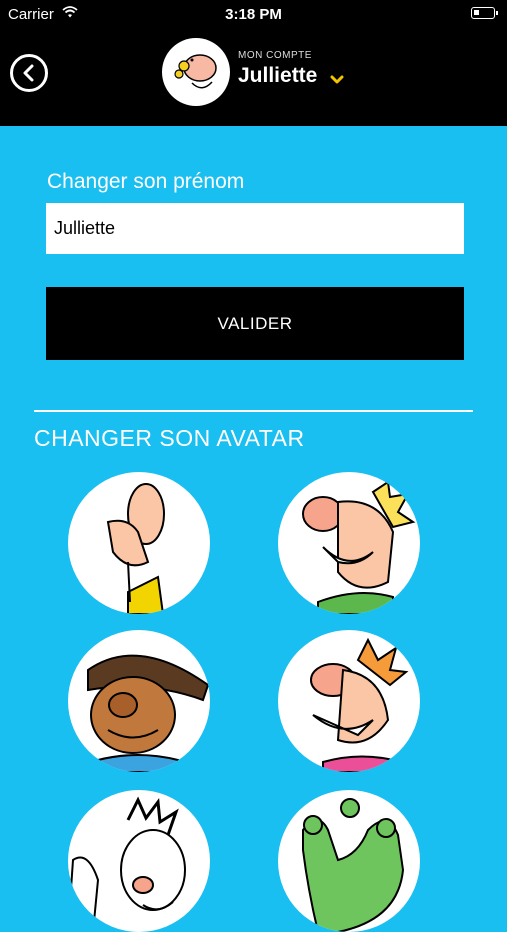 The height and width of the screenshot is (932, 507). I want to click on back-button, so click(29, 73).